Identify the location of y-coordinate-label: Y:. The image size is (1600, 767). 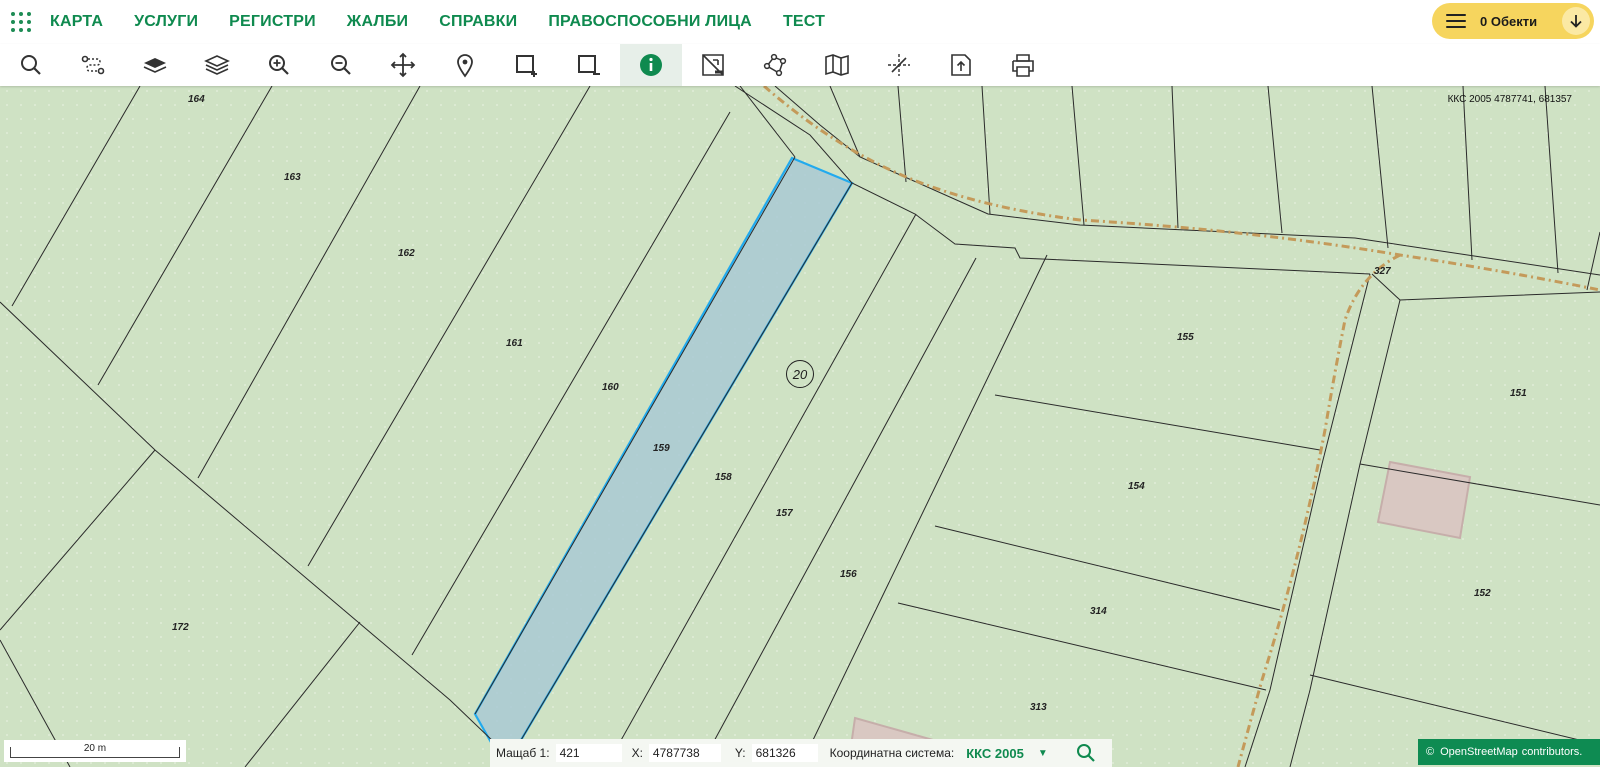
(740, 753).